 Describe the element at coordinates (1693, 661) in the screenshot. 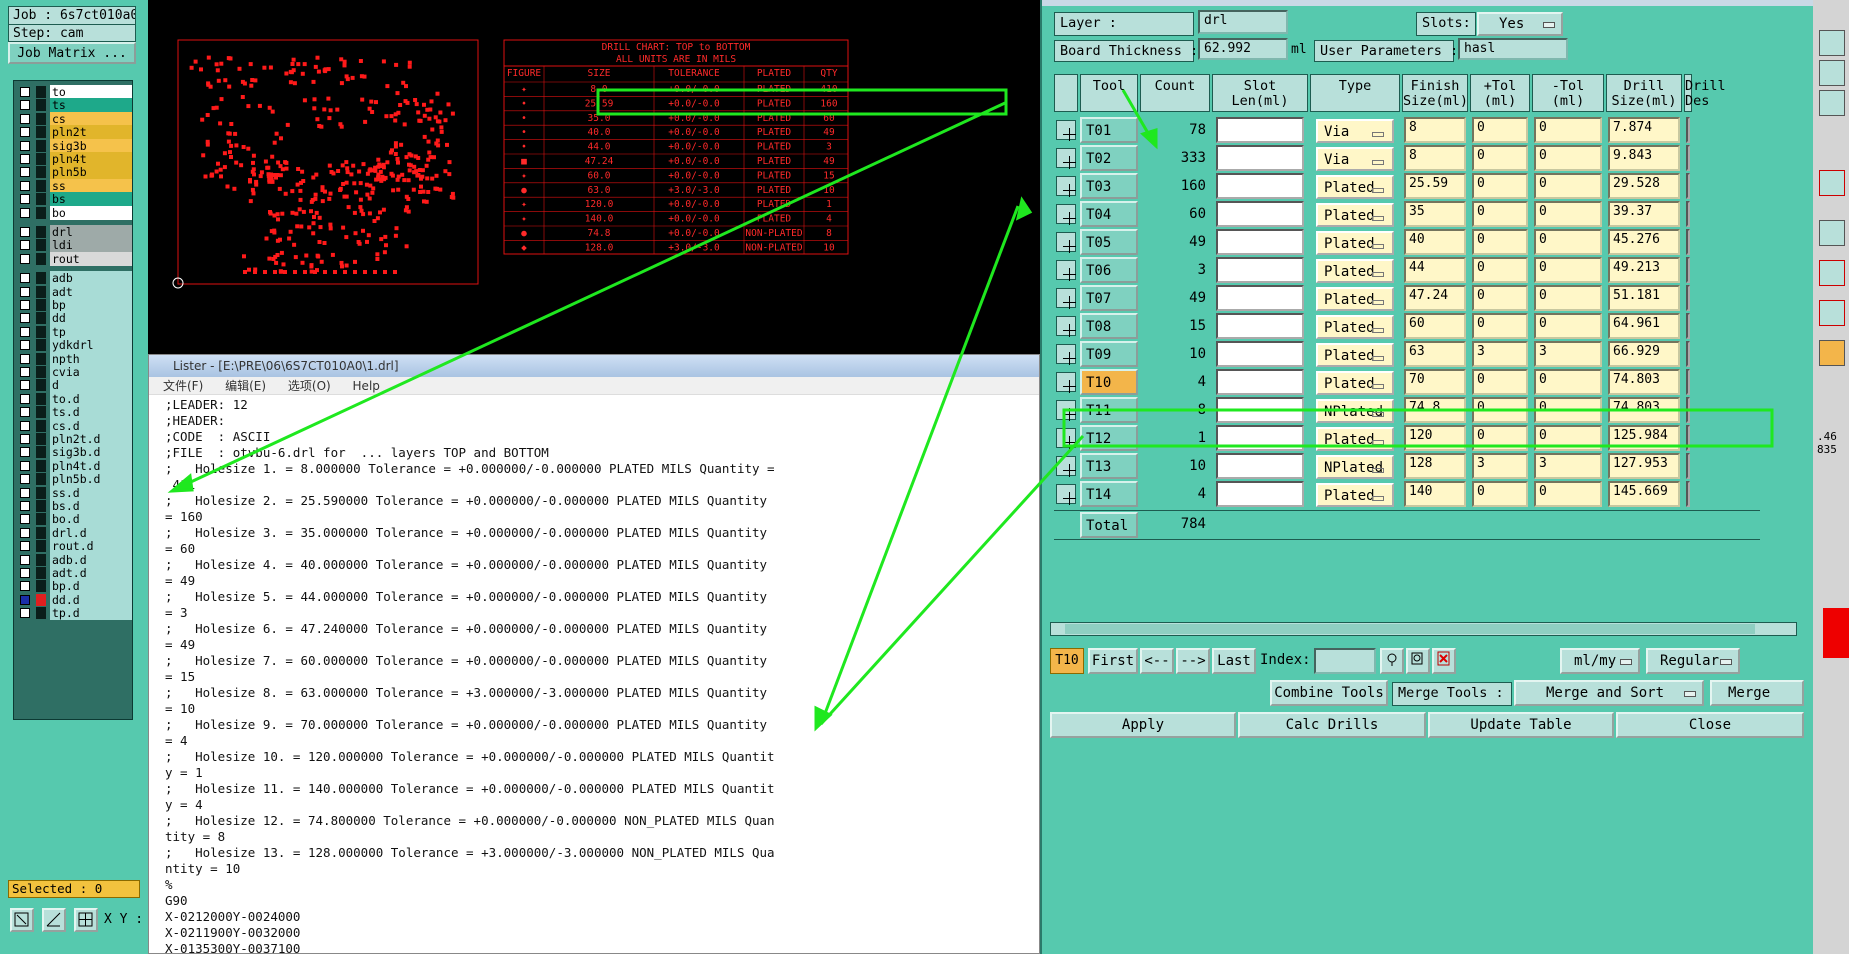

I see `mode-dropdown: Regular` at that location.